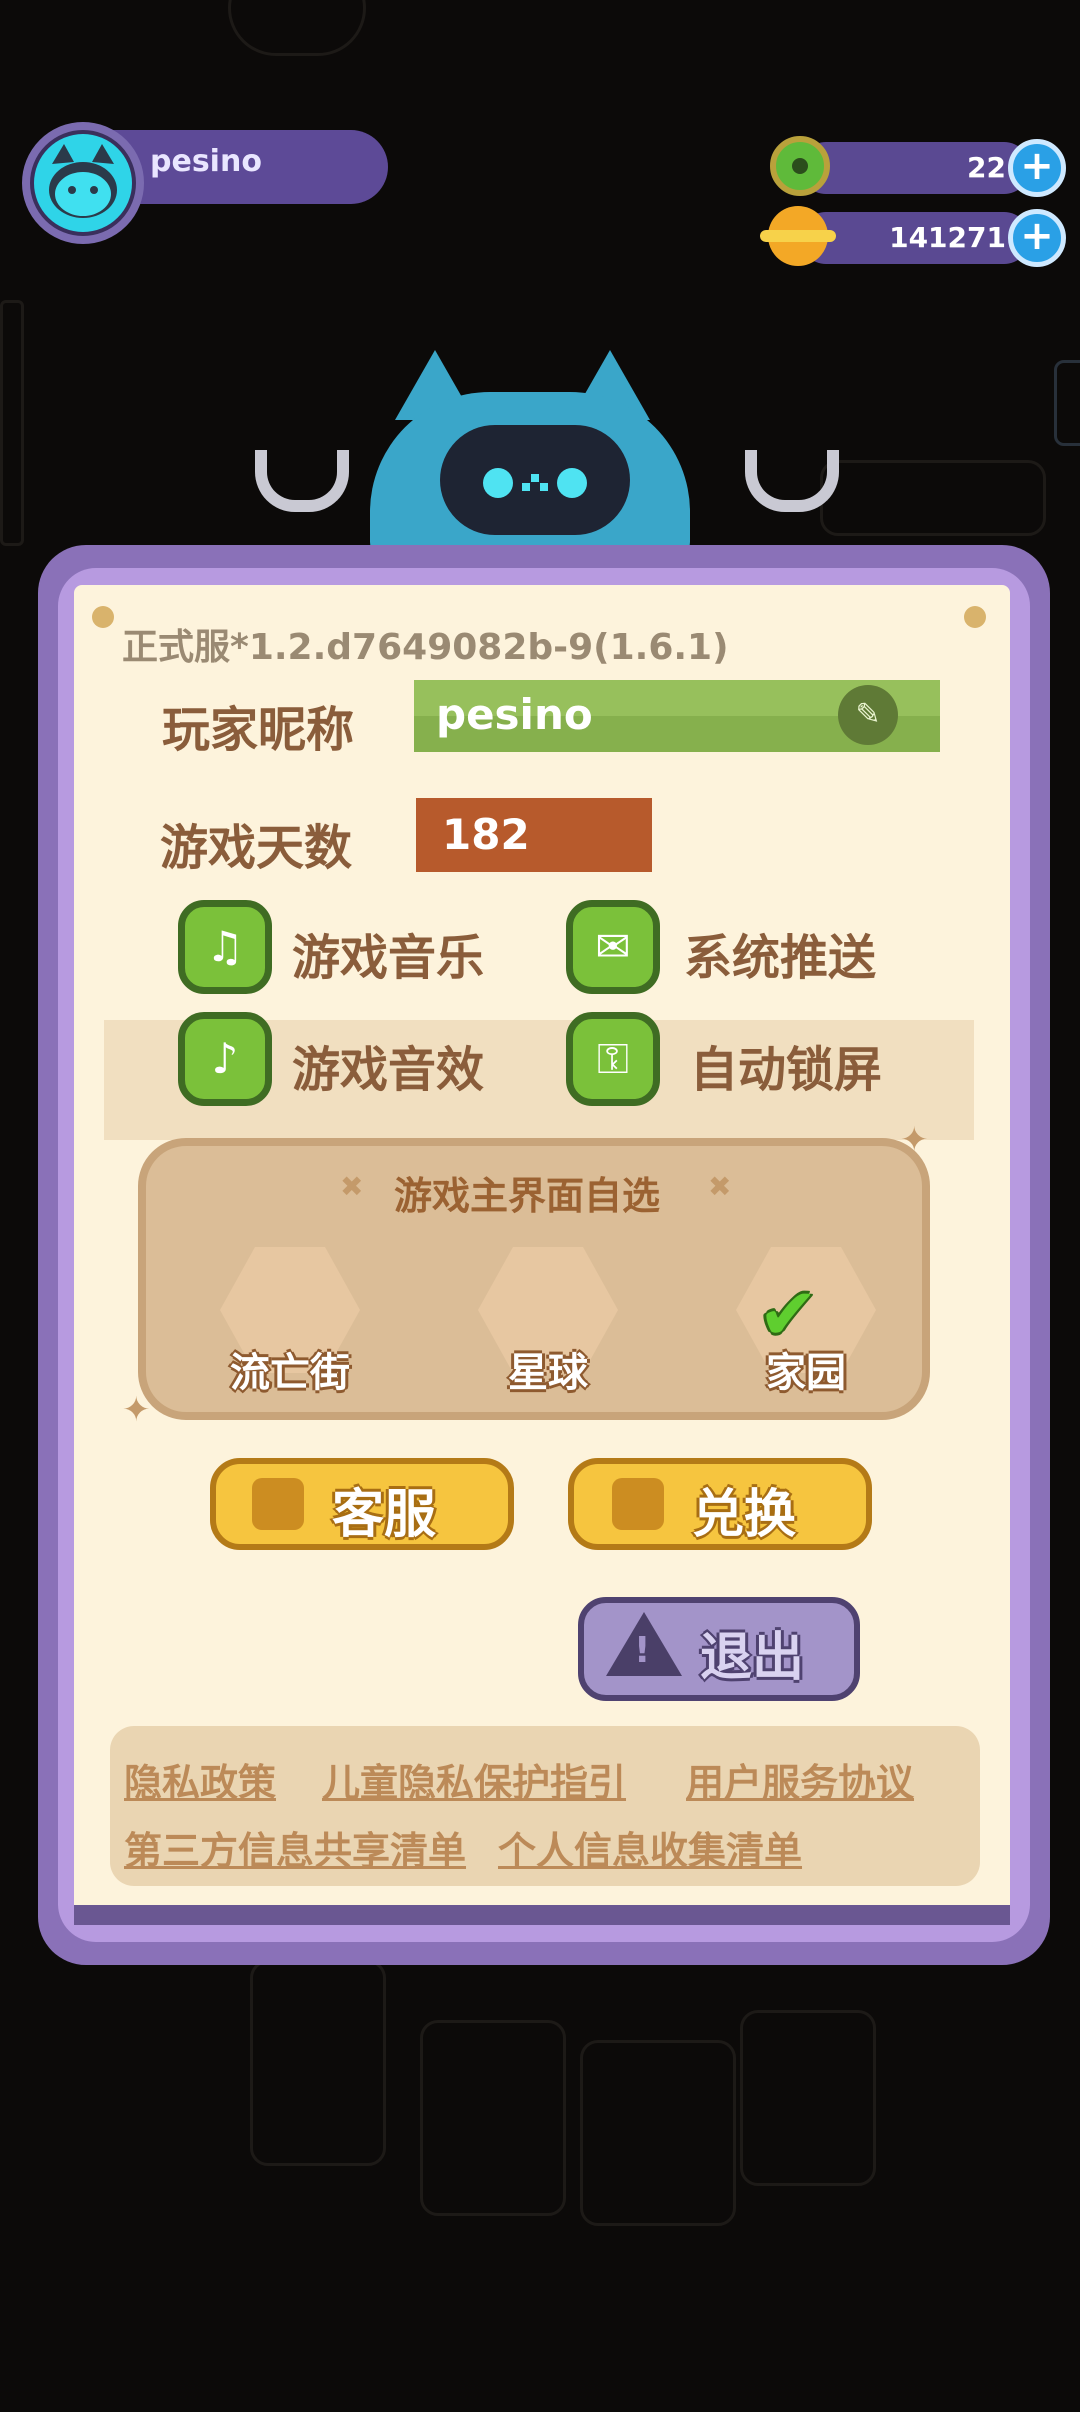 This screenshot has height=2412, width=1080. I want to click on link-child-privacy: 儿童隐私保护指引, so click(474, 1779).